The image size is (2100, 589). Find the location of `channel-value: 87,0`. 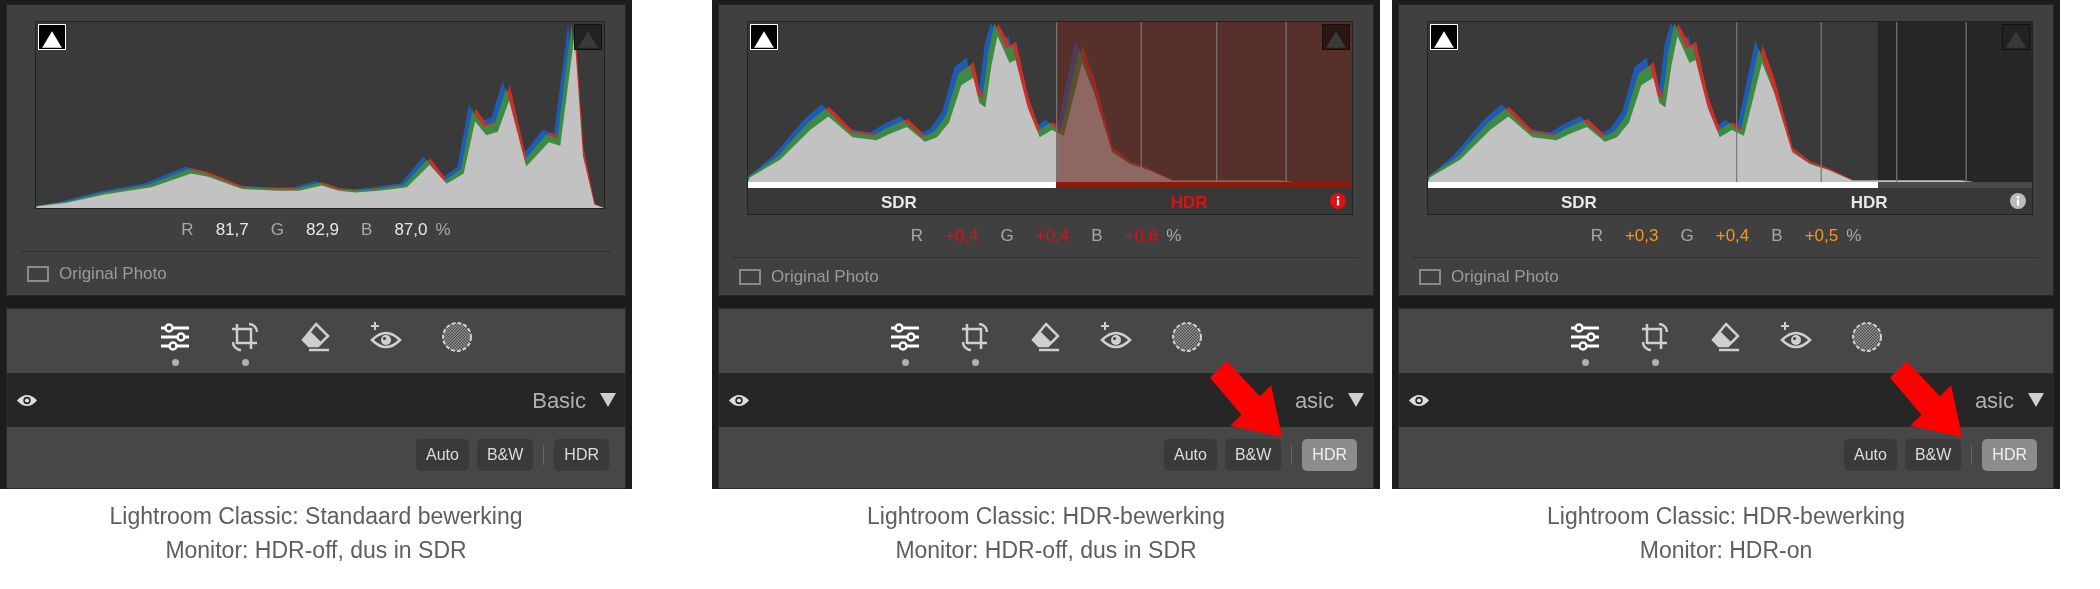

channel-value: 87,0 is located at coordinates (411, 230).